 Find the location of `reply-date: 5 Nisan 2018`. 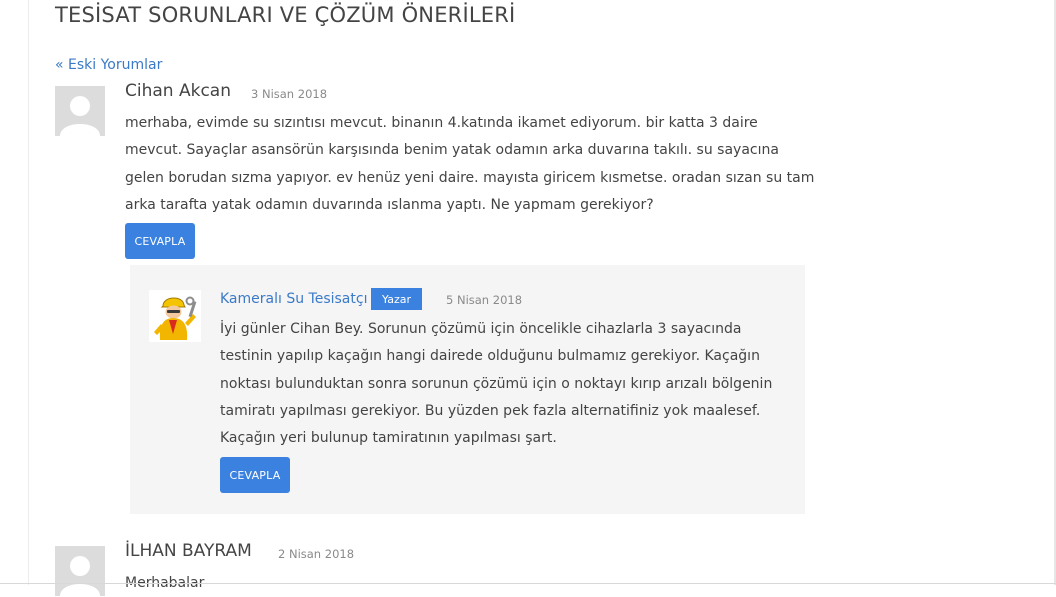

reply-date: 5 Nisan 2018 is located at coordinates (484, 300).